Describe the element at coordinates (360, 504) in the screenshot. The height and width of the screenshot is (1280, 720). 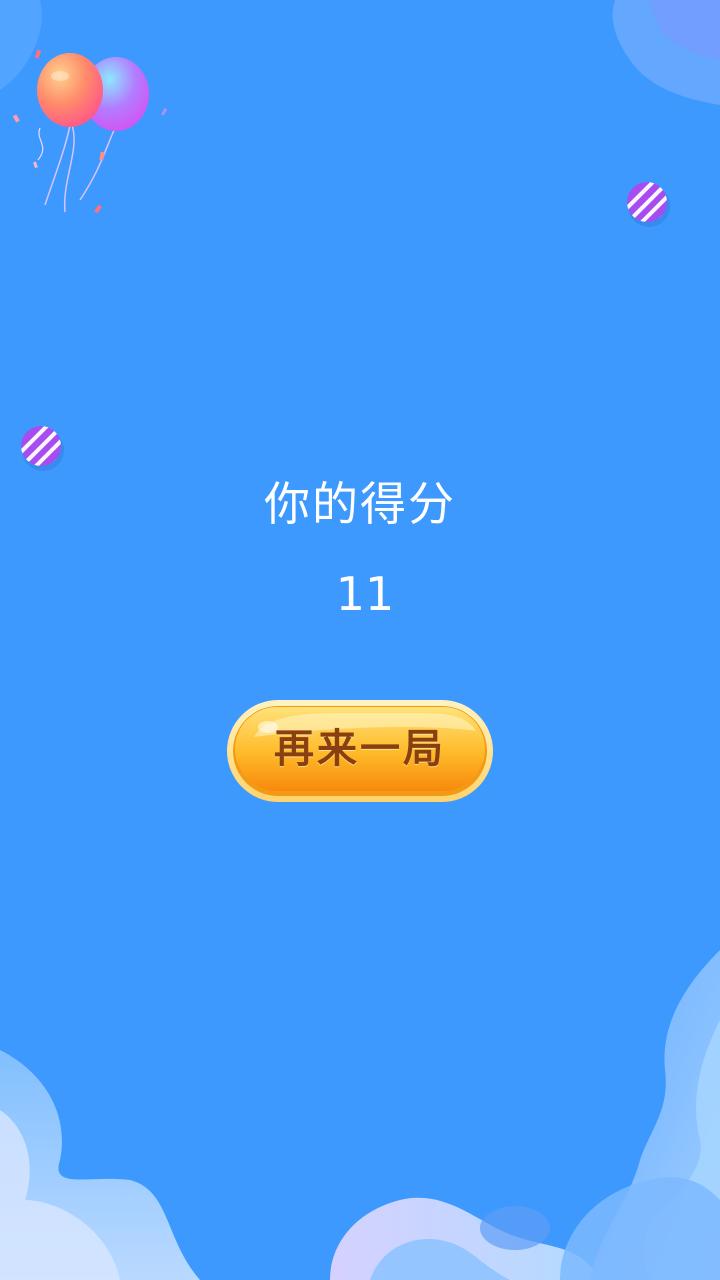
I see `score-title: 你的得分` at that location.